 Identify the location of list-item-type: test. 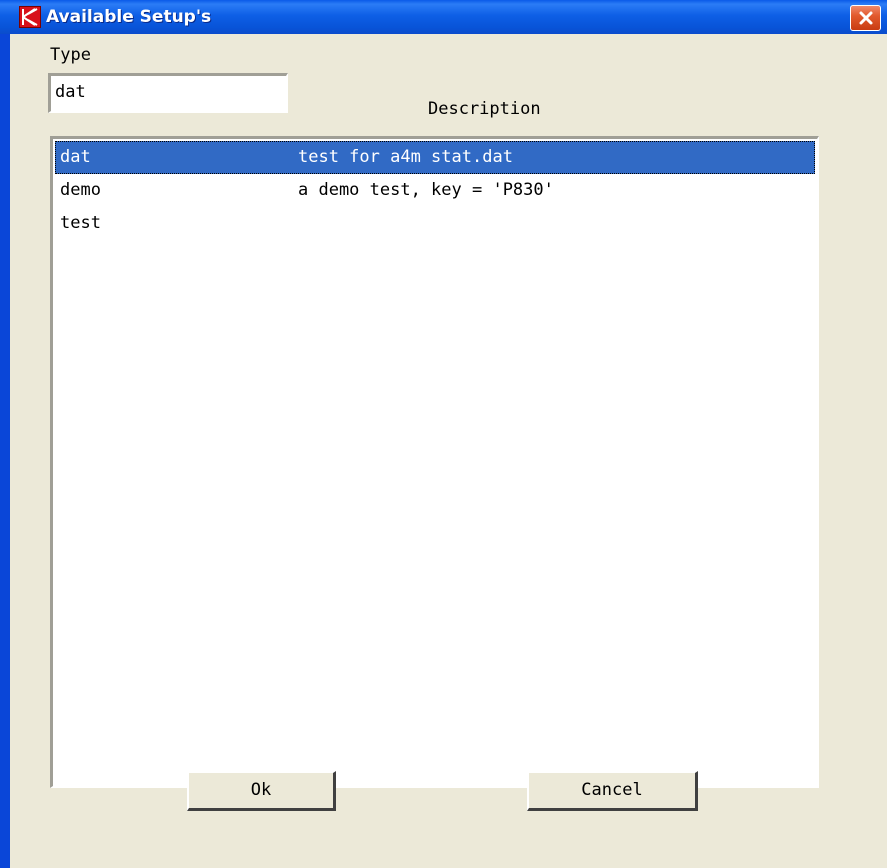
(80, 223).